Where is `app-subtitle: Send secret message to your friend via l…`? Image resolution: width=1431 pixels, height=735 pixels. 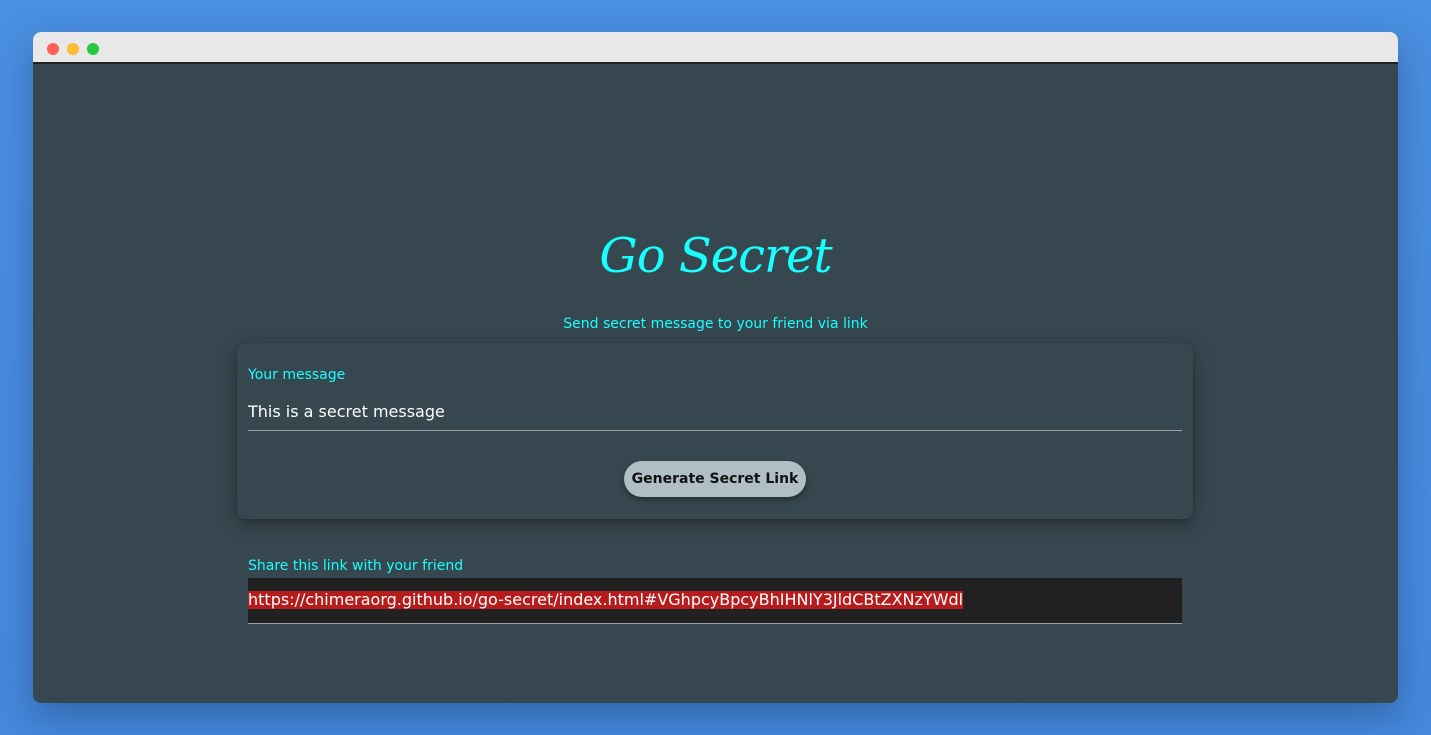
app-subtitle: Send secret message to your friend via l… is located at coordinates (715, 324).